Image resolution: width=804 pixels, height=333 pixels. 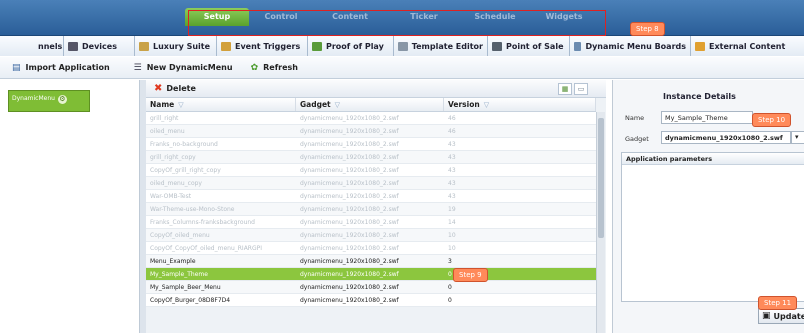 I want to click on application-list-panel: DynamicMenu ⚙, so click(x=70, y=206).